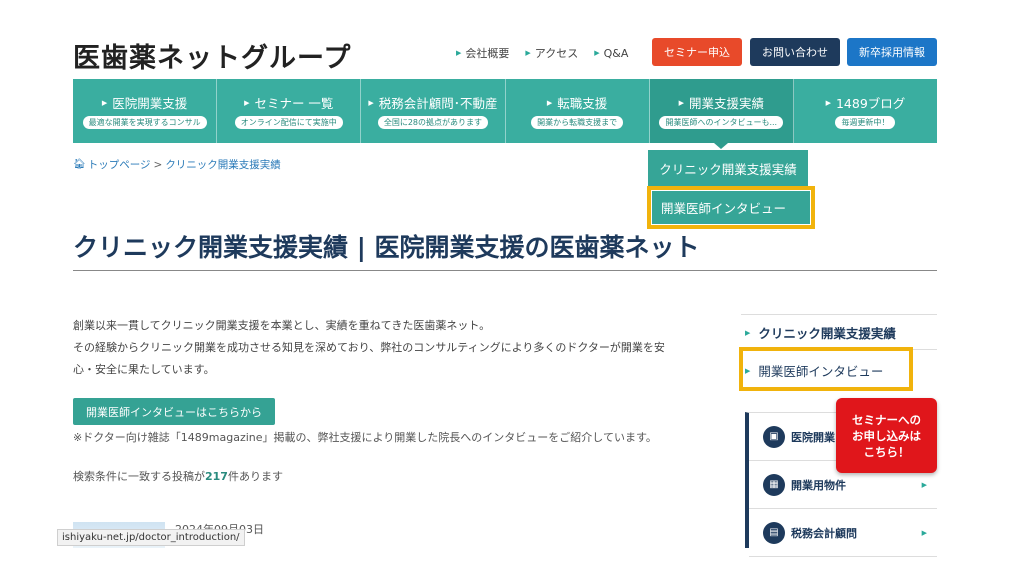  What do you see at coordinates (119, 164) in the screenshot?
I see `breadcrumb-home: トップページ` at bounding box center [119, 164].